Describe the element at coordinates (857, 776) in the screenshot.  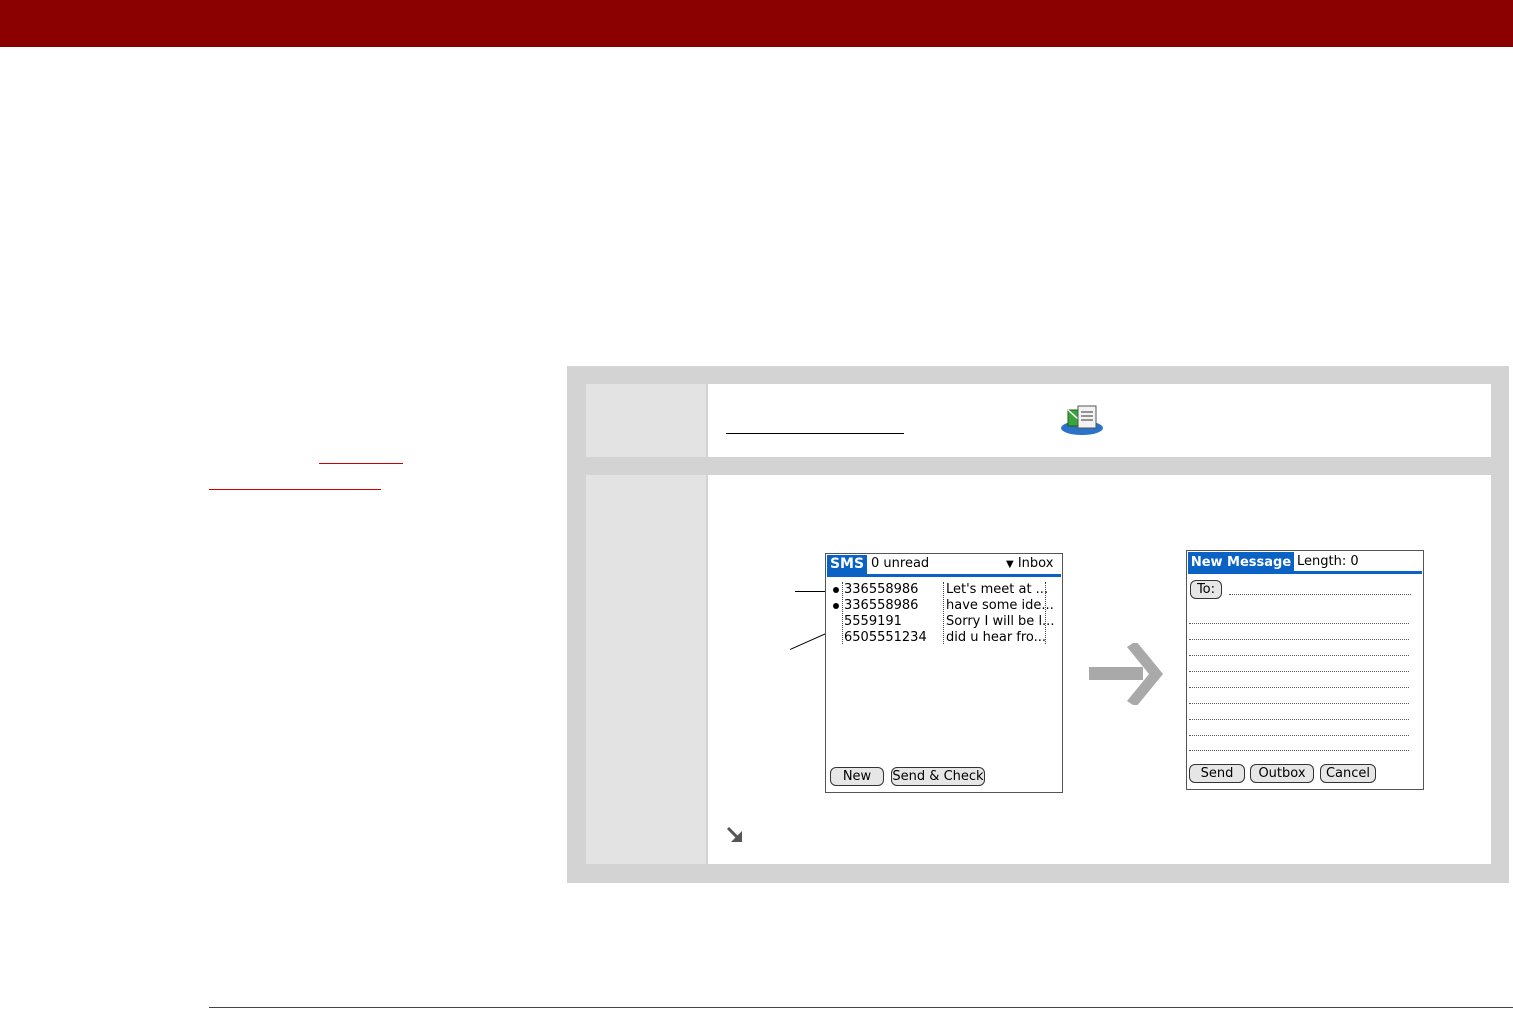
I see `new-button: New` at that location.